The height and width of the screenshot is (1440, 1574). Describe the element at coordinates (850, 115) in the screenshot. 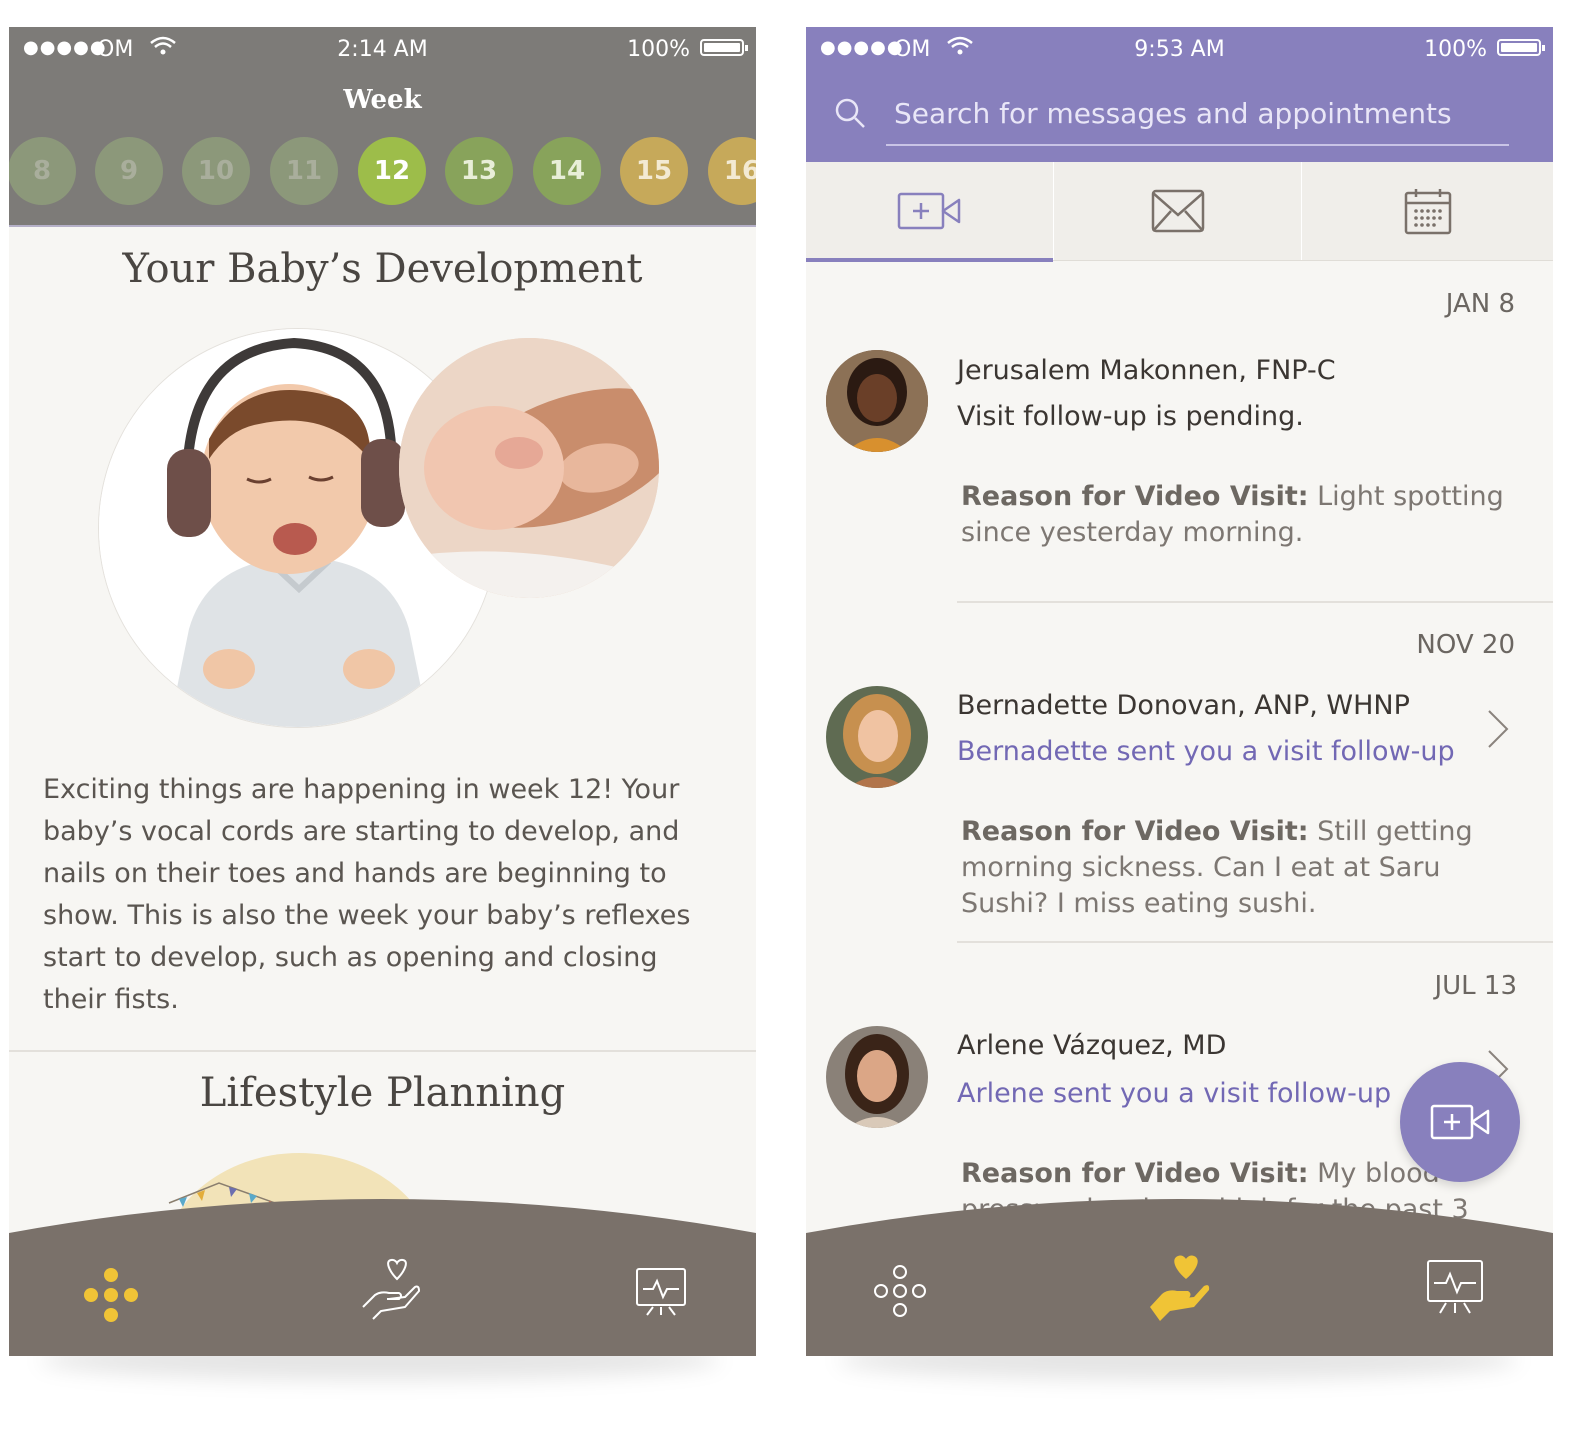

I see `search-icon` at that location.